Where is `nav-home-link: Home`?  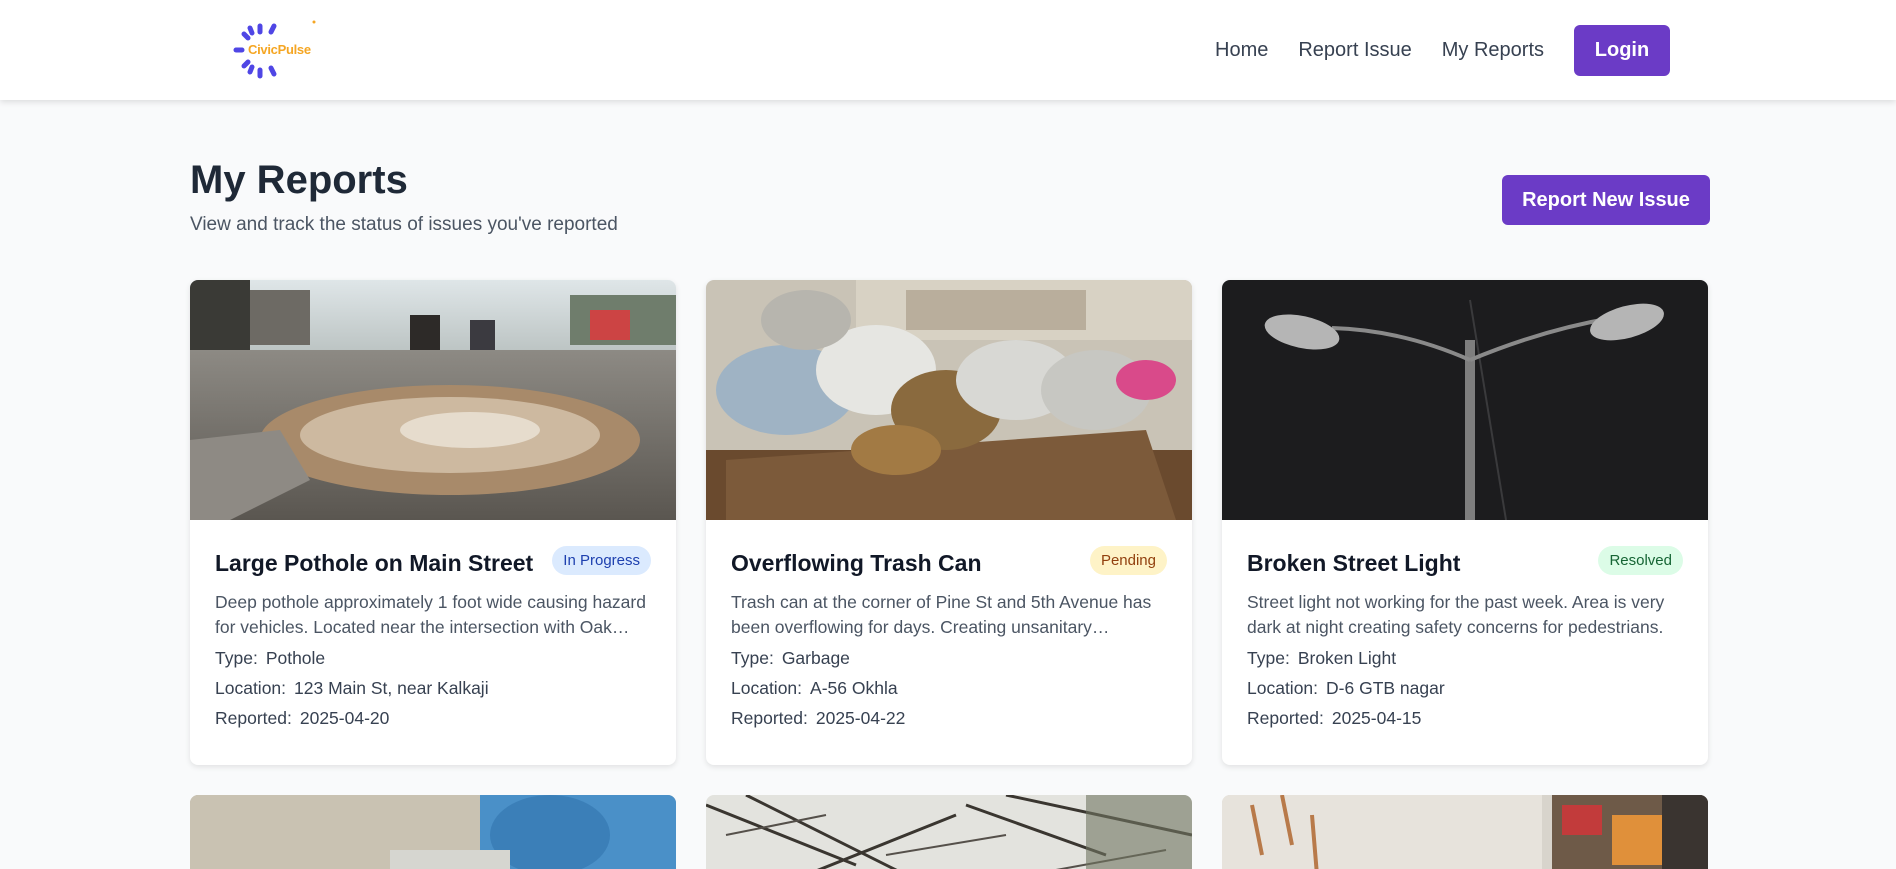
nav-home-link: Home is located at coordinates (1241, 50).